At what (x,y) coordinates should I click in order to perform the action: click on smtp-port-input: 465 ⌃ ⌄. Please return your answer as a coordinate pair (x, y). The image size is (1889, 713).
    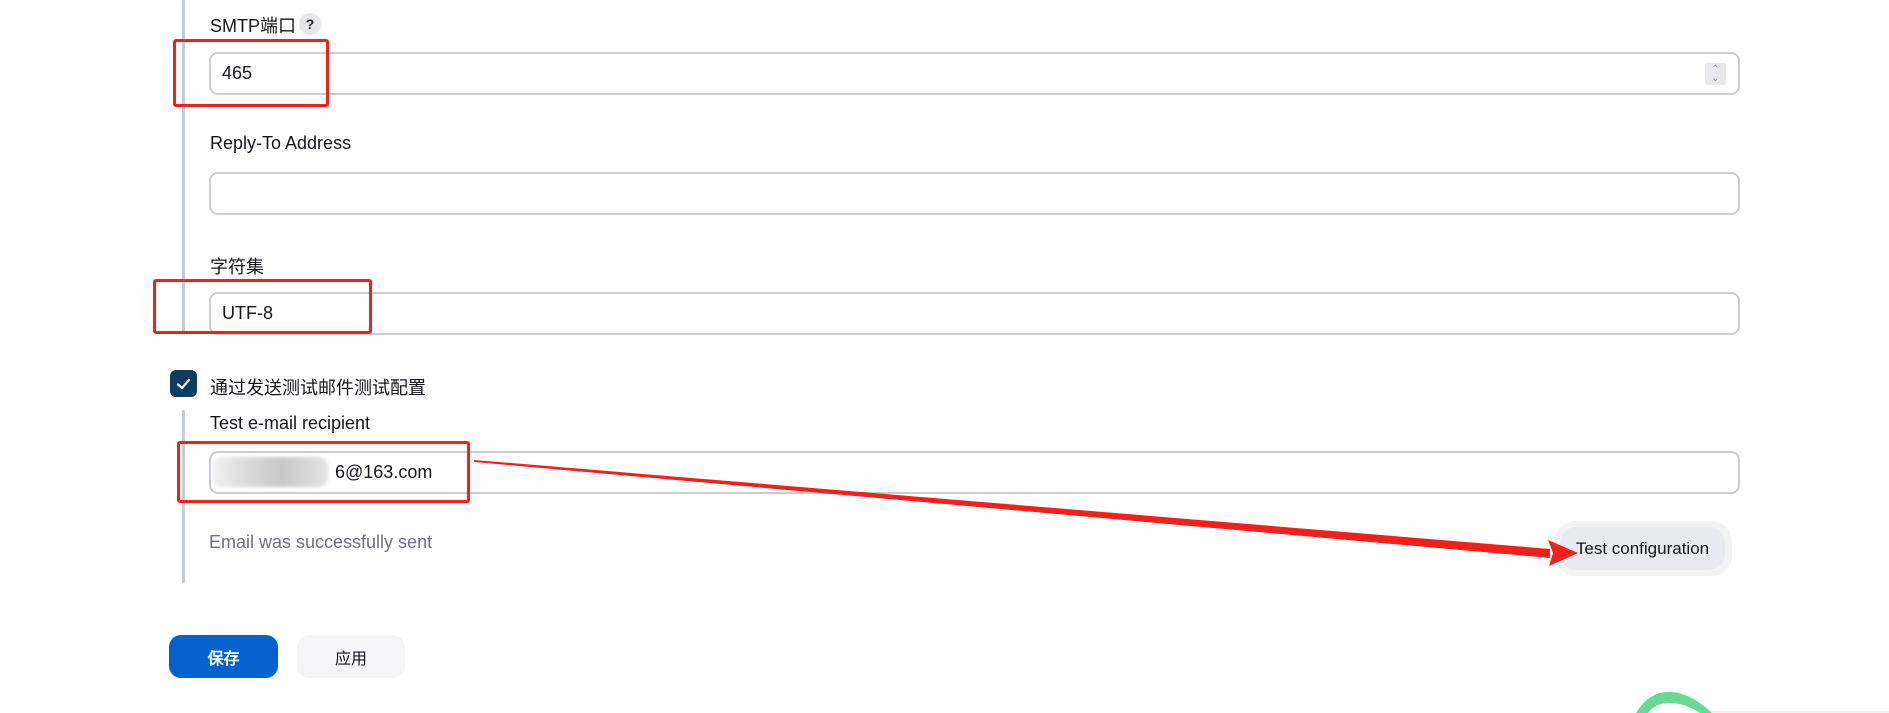
    Looking at the image, I should click on (974, 73).